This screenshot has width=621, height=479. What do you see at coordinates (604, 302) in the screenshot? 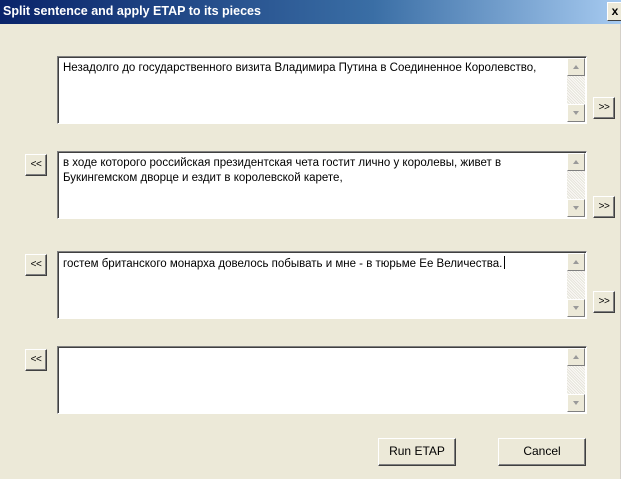
I see `split-next-button-3: >>` at bounding box center [604, 302].